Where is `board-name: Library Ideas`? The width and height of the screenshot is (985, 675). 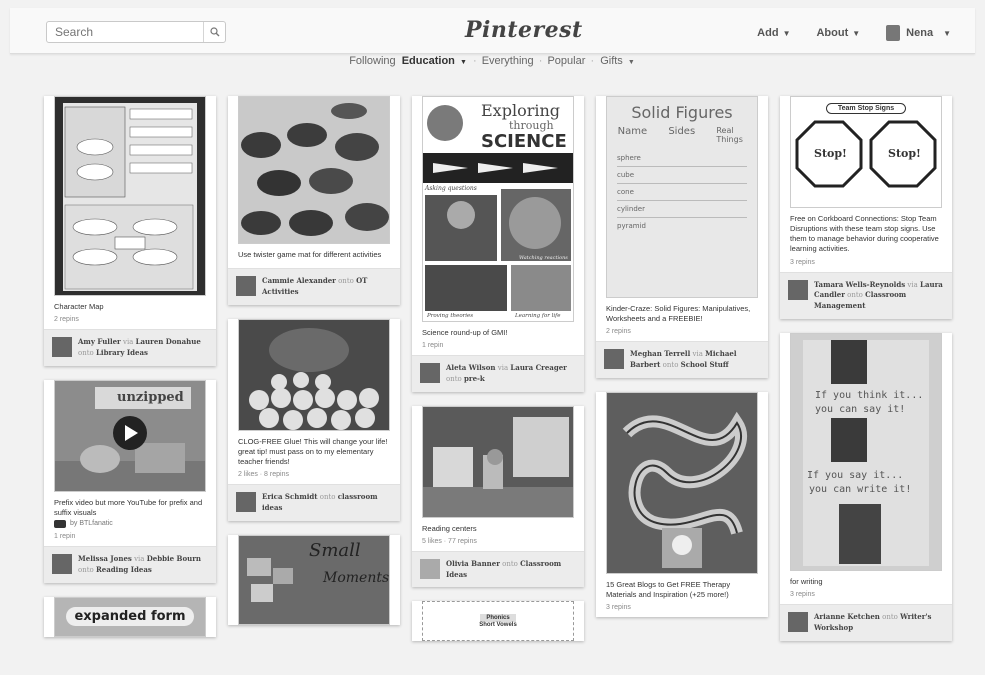
board-name: Library Ideas is located at coordinates (122, 352).